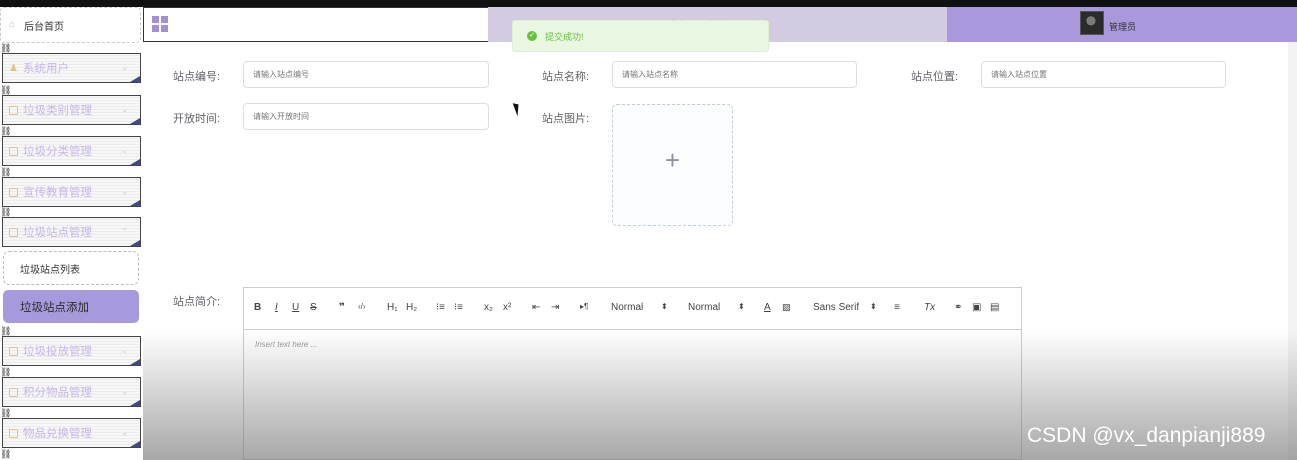  What do you see at coordinates (392, 307) in the screenshot?
I see `h1-button: H₁` at bounding box center [392, 307].